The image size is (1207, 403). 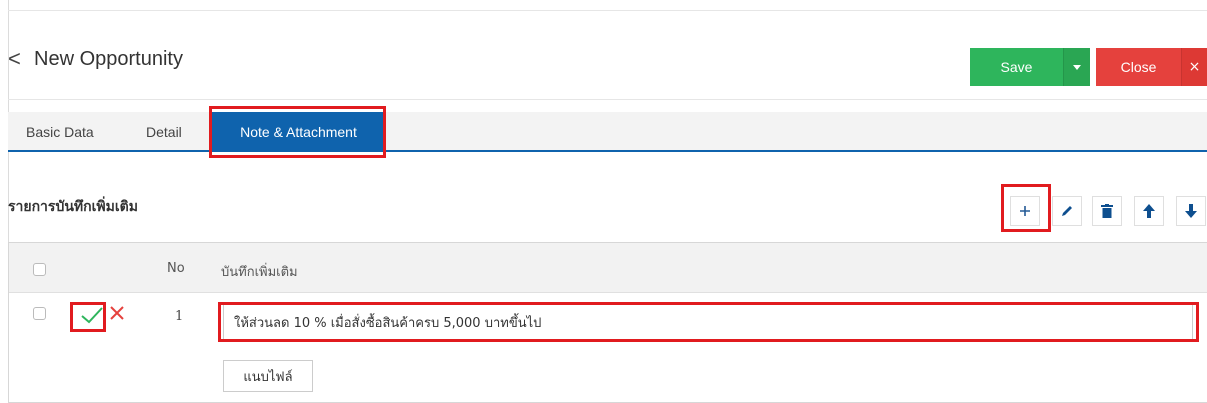 What do you see at coordinates (268, 376) in the screenshot?
I see `attach-file-button: แนบไฟล์` at bounding box center [268, 376].